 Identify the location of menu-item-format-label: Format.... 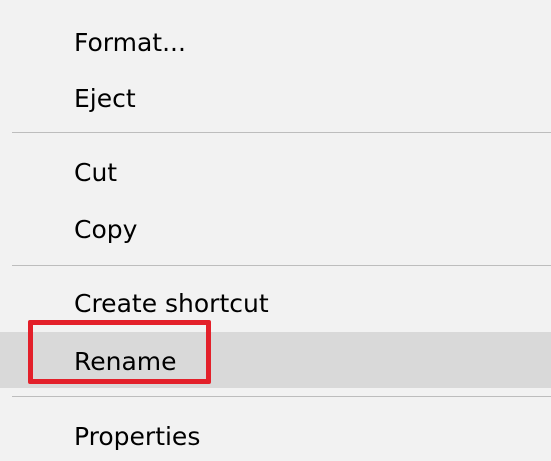
(130, 42).